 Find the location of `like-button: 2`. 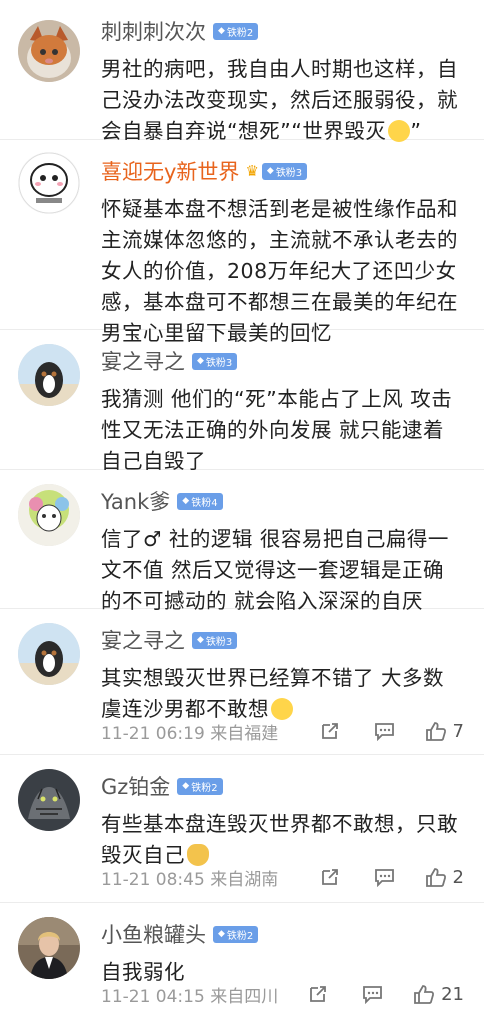

like-button: 2 is located at coordinates (444, 877).